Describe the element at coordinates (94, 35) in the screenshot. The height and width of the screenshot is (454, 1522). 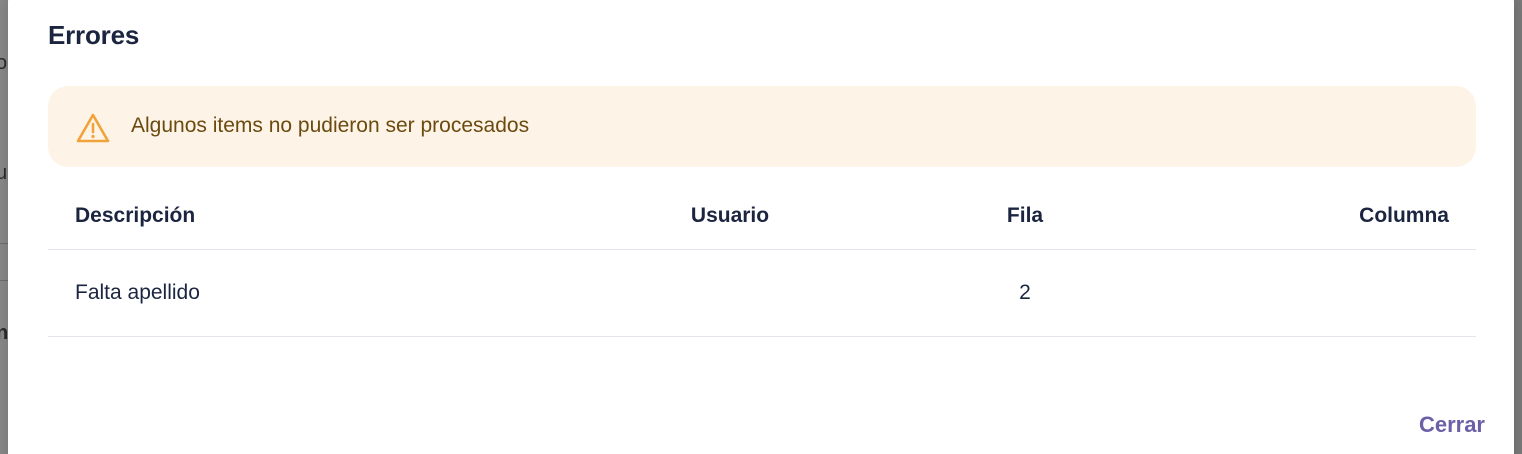
I see `modal-title: Errores` at that location.